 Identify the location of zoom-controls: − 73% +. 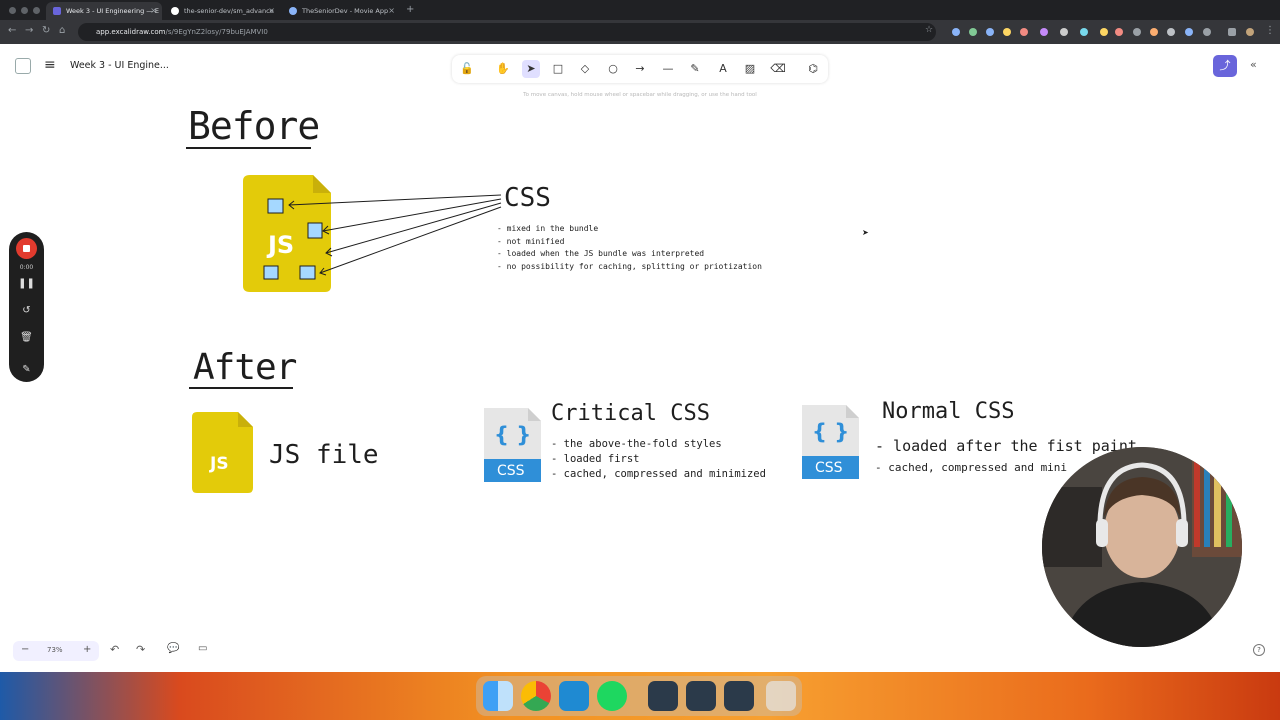
(56, 651).